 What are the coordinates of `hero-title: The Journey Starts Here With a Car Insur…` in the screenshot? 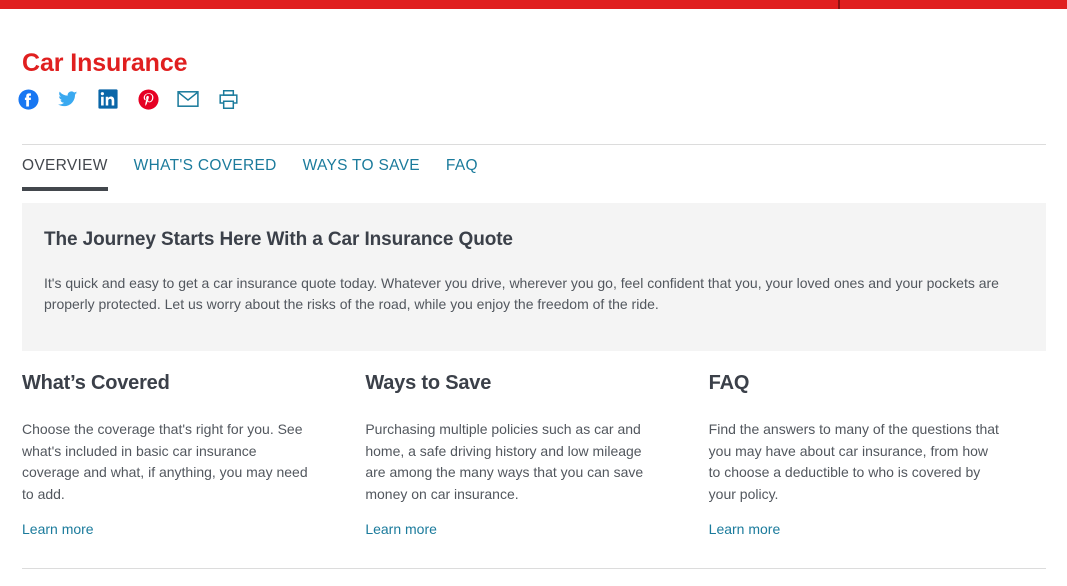 It's located at (278, 239).